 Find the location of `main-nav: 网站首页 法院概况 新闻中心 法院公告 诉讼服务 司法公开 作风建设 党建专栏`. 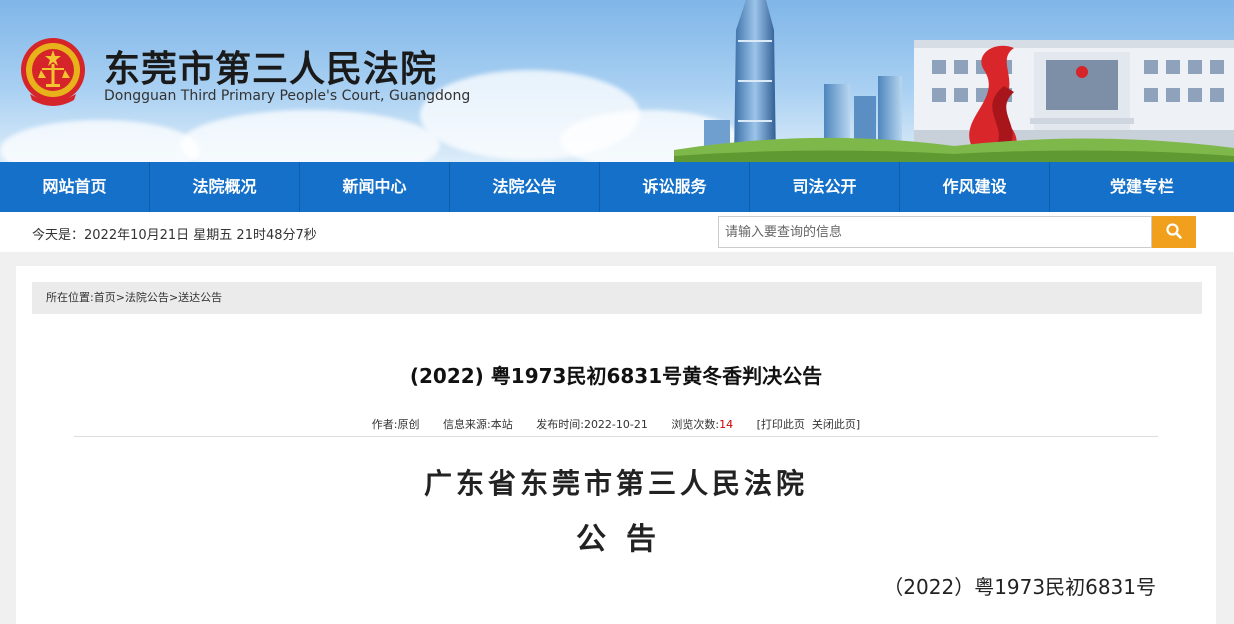

main-nav: 网站首页 法院概况 新闻中心 法院公告 诉讼服务 司法公开 作风建设 党建专栏 is located at coordinates (617, 187).